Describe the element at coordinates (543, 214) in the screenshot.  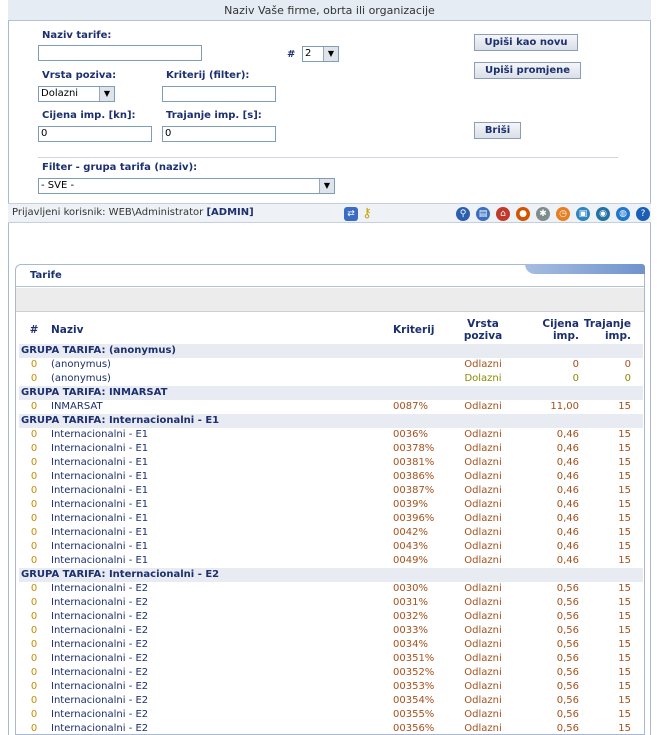
I see `settings-icon: ✱` at that location.